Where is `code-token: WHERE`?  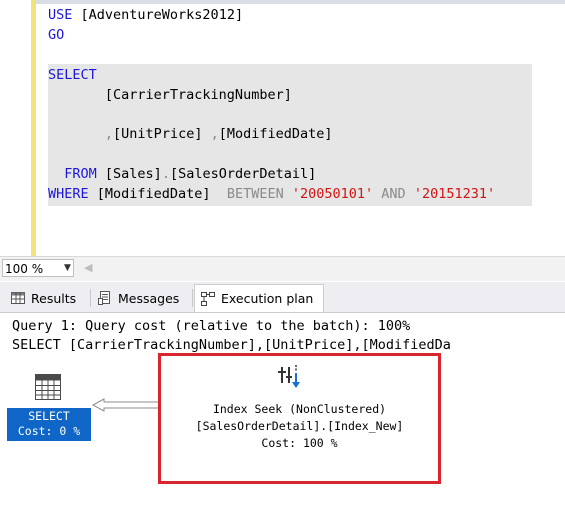
code-token: WHERE is located at coordinates (68, 194).